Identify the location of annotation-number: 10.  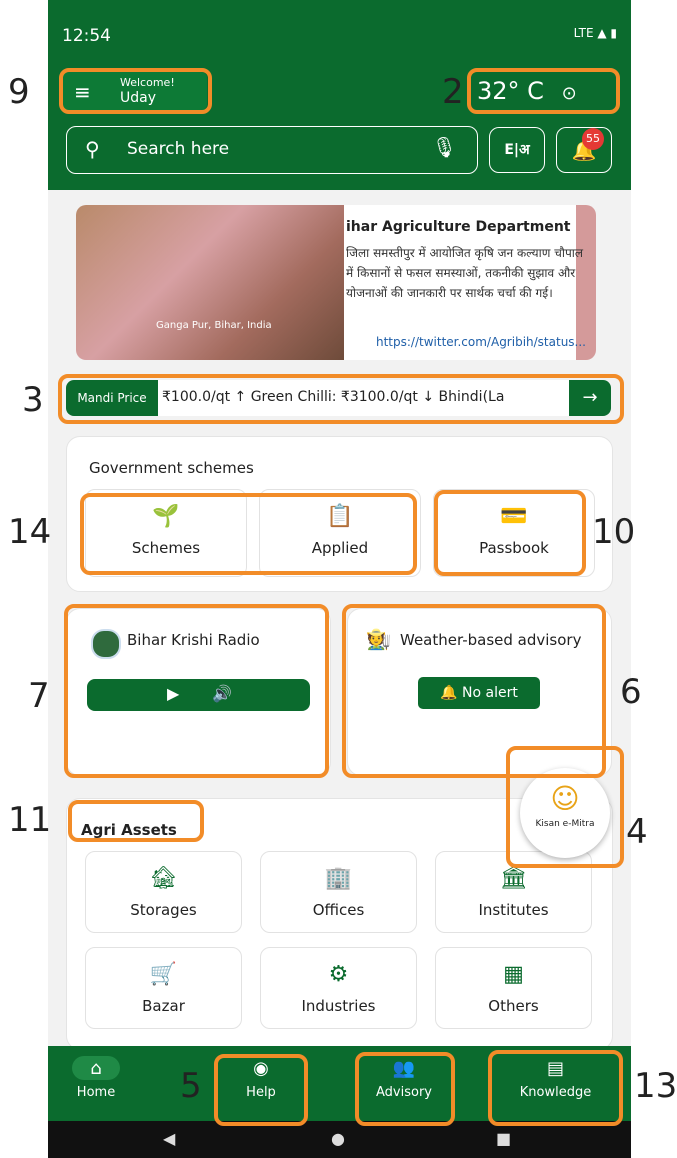
(614, 532).